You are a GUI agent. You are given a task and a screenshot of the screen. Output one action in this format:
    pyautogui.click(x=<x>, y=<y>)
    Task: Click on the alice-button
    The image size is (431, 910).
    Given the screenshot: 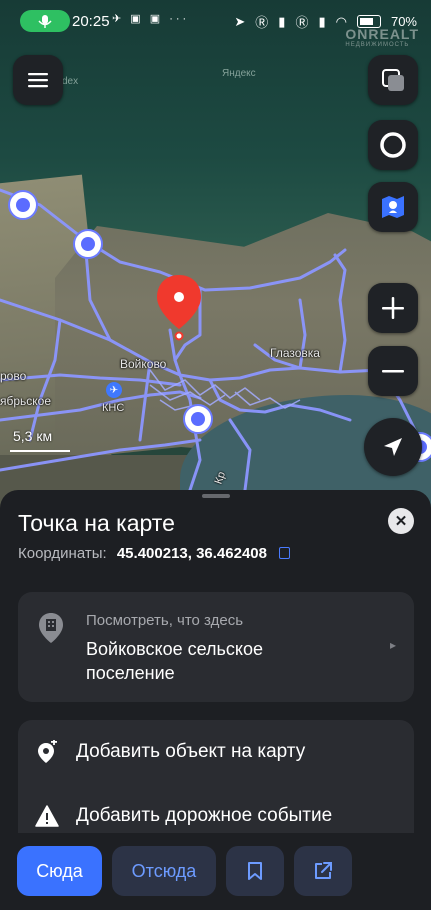 What is the action you would take?
    pyautogui.click(x=393, y=145)
    